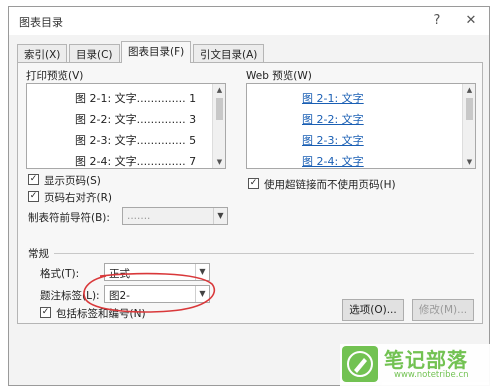 The width and height of the screenshot is (500, 389). What do you see at coordinates (333, 98) in the screenshot?
I see `web-preview-link: 图 2-1: 文字` at bounding box center [333, 98].